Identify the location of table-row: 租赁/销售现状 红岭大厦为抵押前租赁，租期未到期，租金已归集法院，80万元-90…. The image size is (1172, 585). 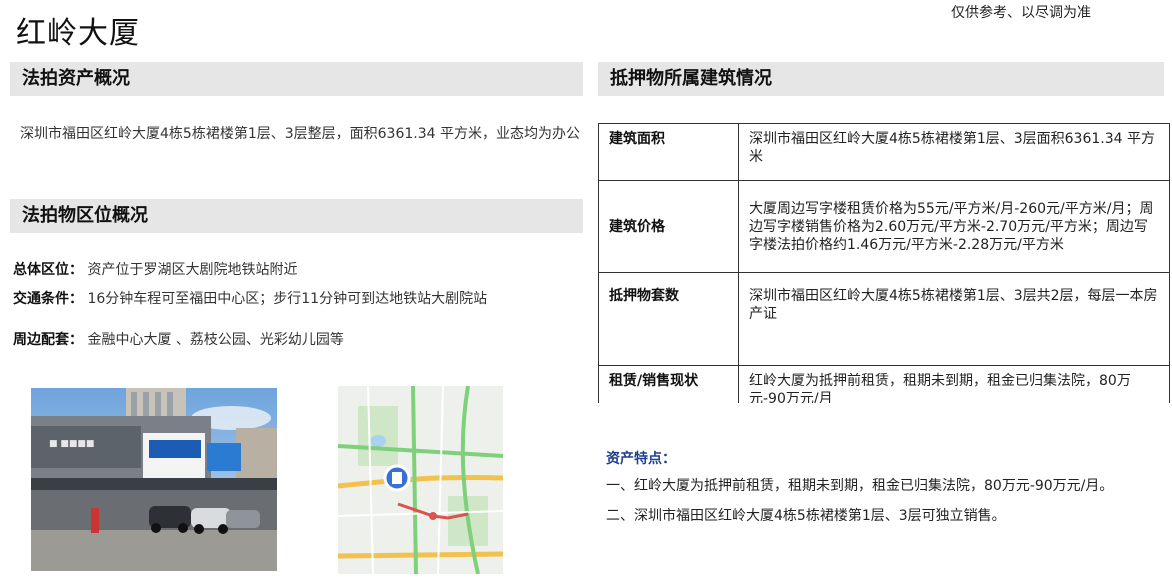
(884, 384).